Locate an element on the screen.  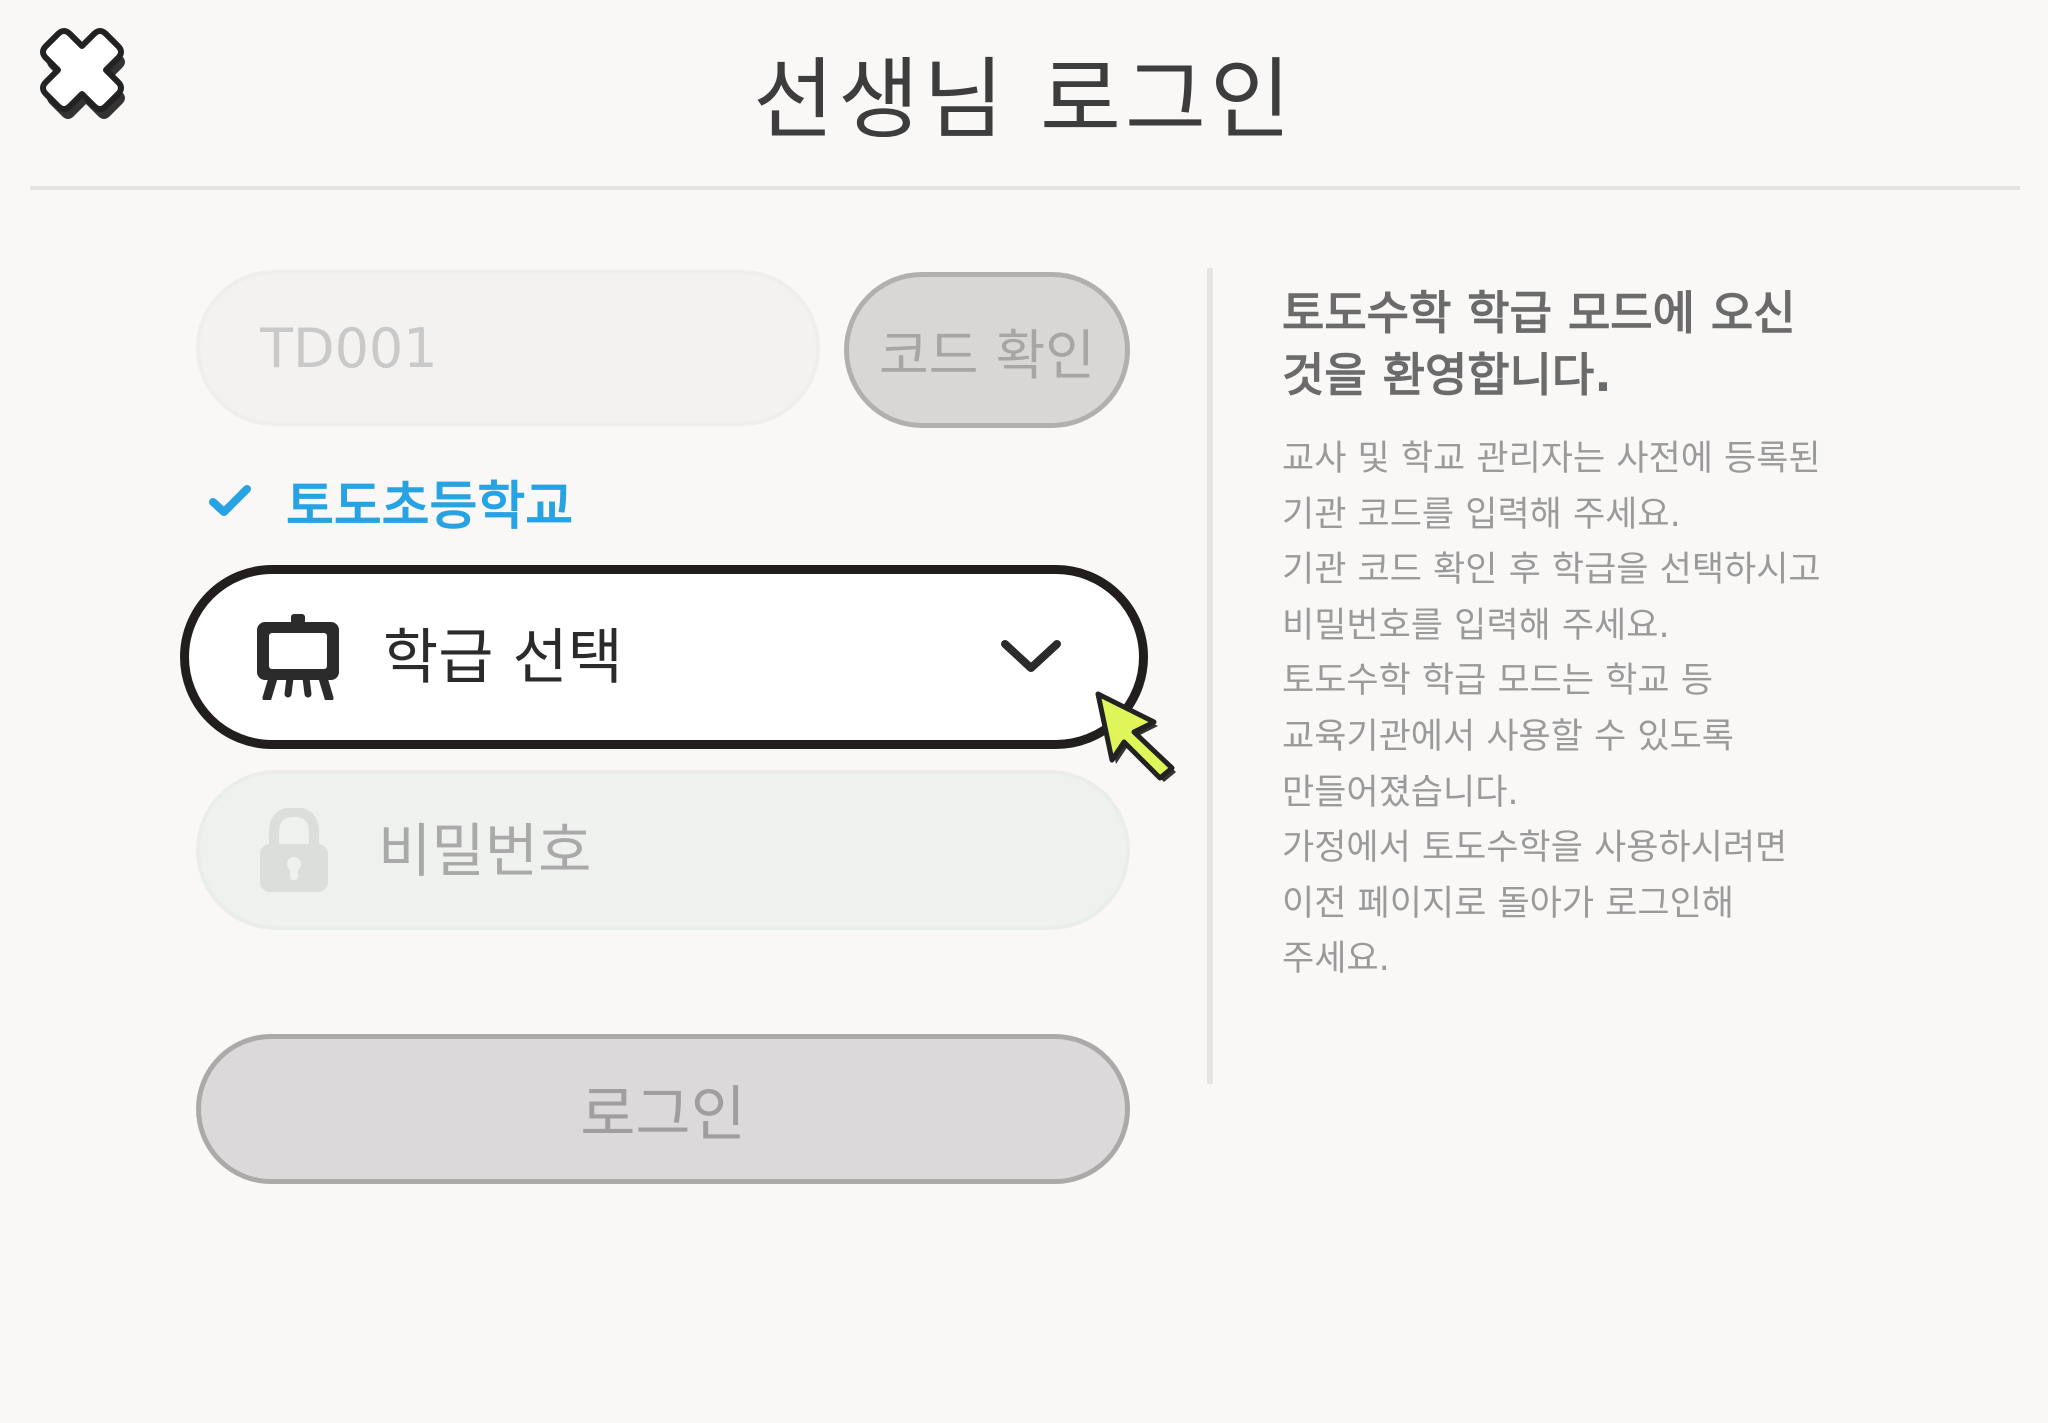
login-button: 로그인 is located at coordinates (663, 1109).